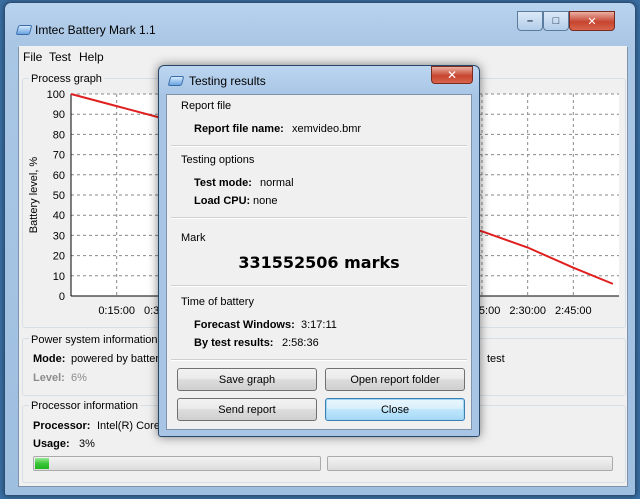  What do you see at coordinates (59, 196) in the screenshot?
I see `y-tick-label: 50` at bounding box center [59, 196].